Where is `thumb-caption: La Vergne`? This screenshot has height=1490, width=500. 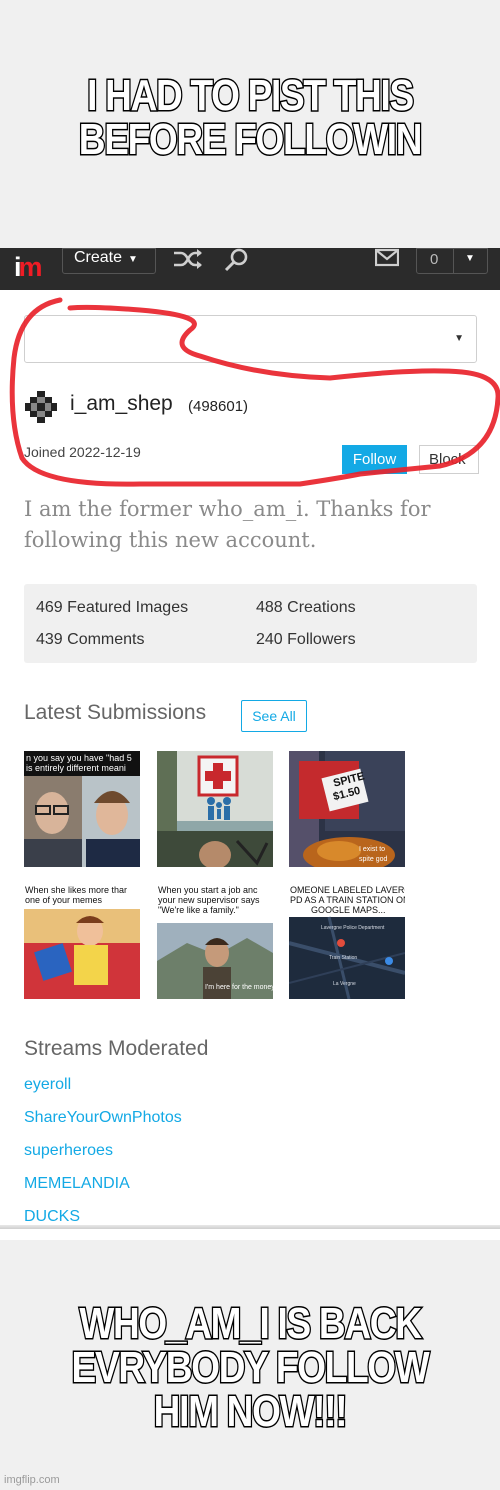 thumb-caption: La Vergne is located at coordinates (344, 984).